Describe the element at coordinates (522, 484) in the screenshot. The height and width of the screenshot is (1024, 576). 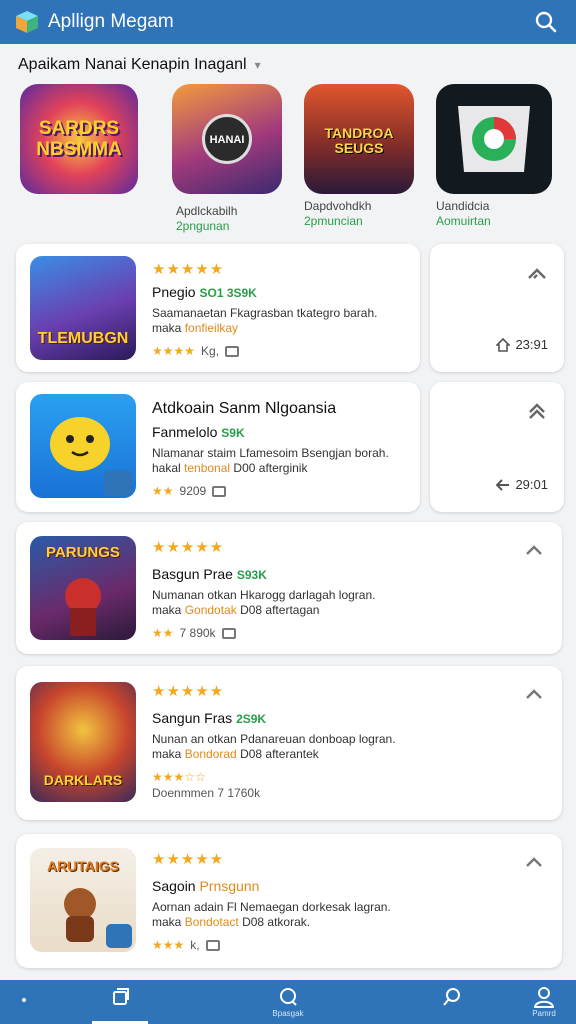
I see `side-count: 29:01` at that location.